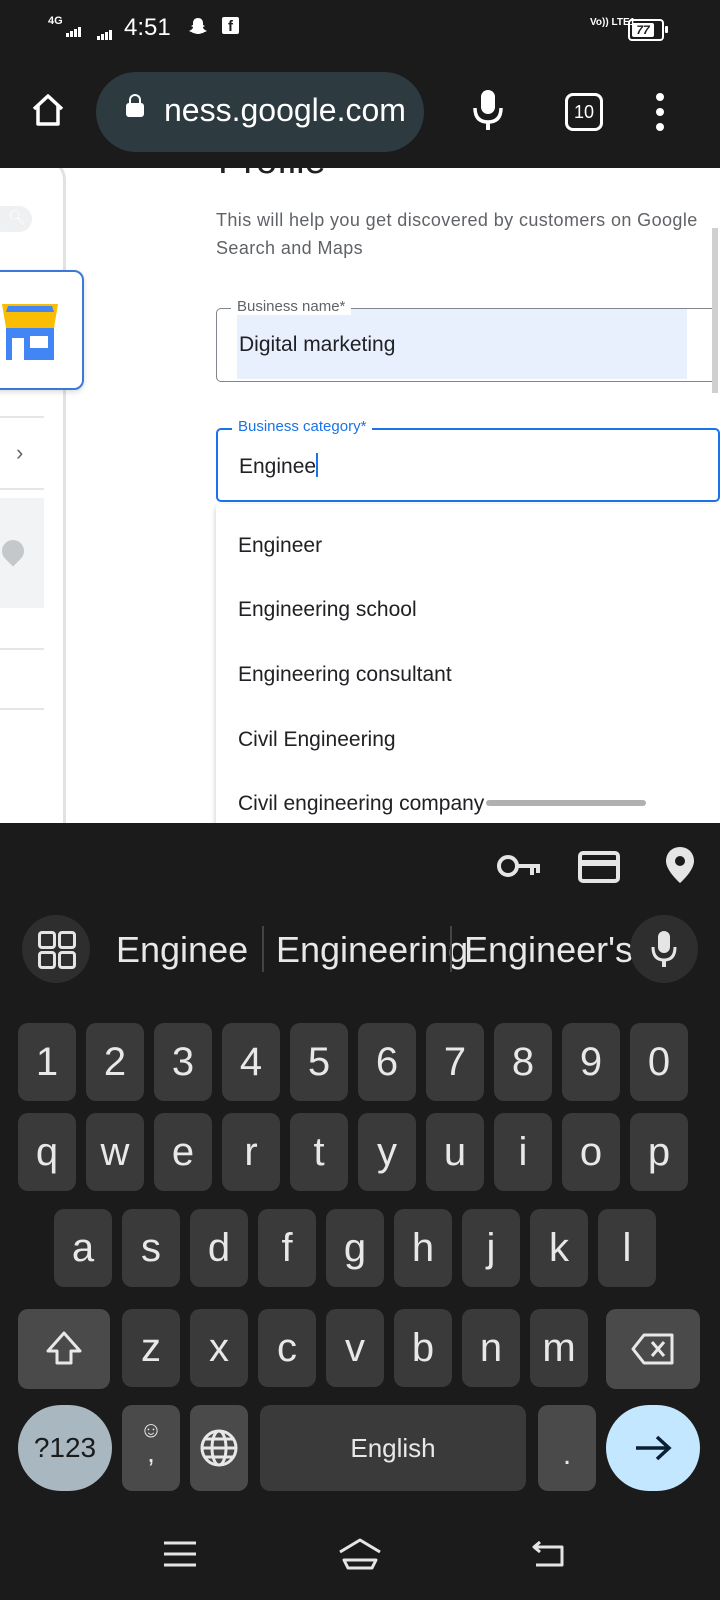 The width and height of the screenshot is (720, 1600). I want to click on key-1: 1, so click(47, 1062).